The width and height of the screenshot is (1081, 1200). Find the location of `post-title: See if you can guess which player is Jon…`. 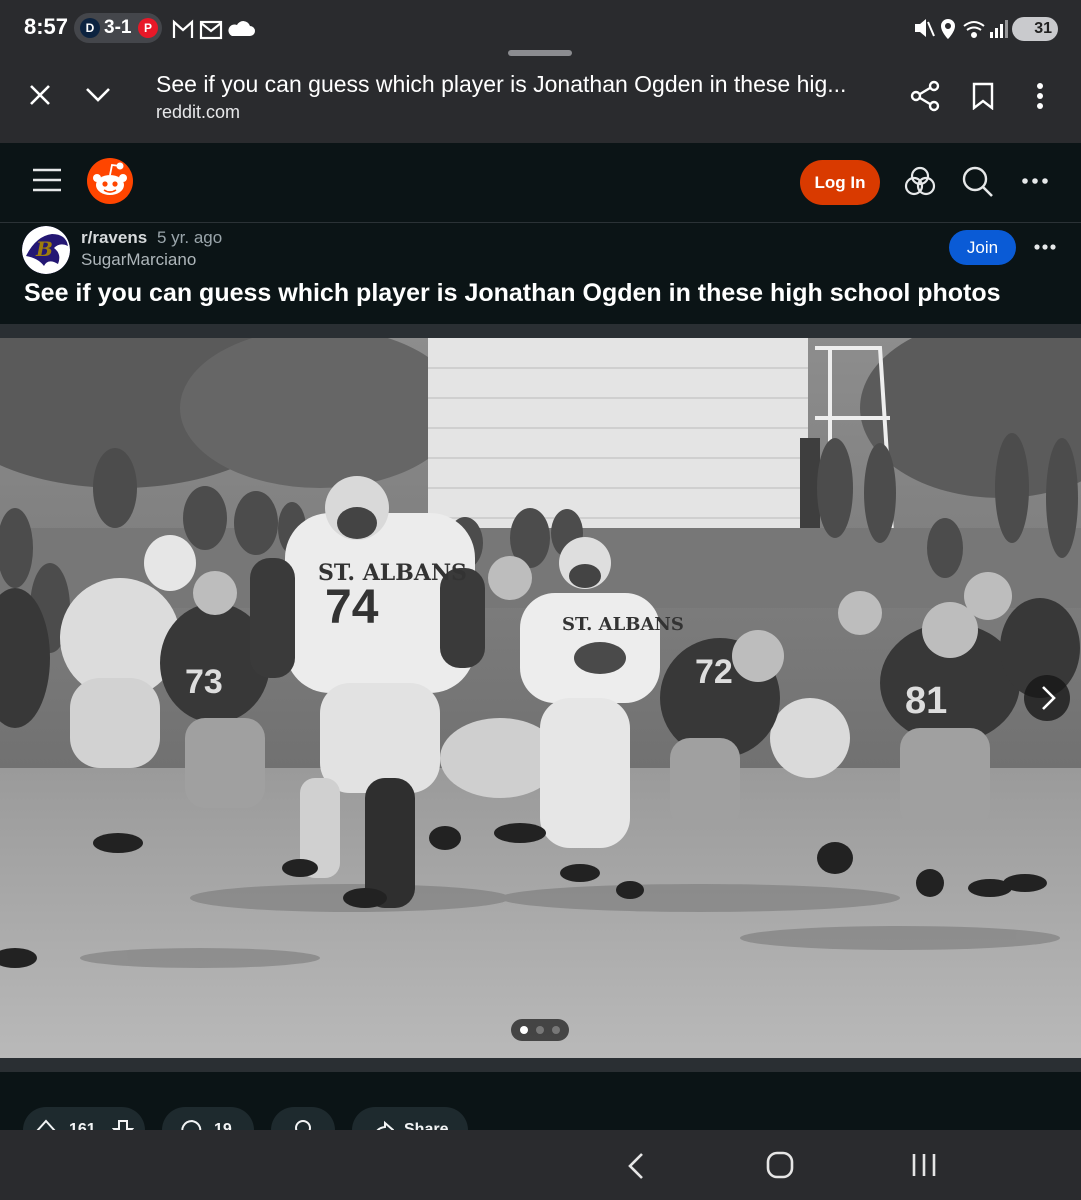

post-title: See if you can guess which player is Jon… is located at coordinates (512, 293).